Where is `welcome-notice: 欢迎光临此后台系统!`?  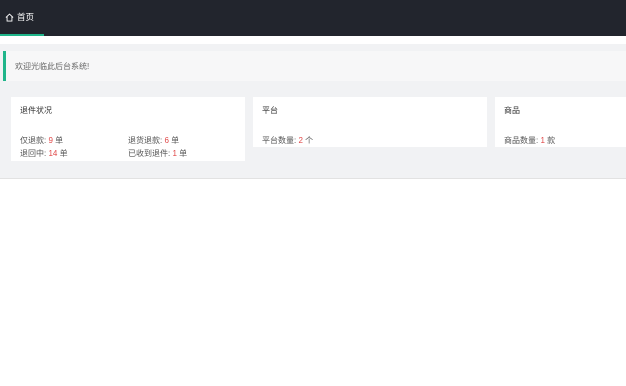 welcome-notice: 欢迎光临此后台系统! is located at coordinates (314, 66).